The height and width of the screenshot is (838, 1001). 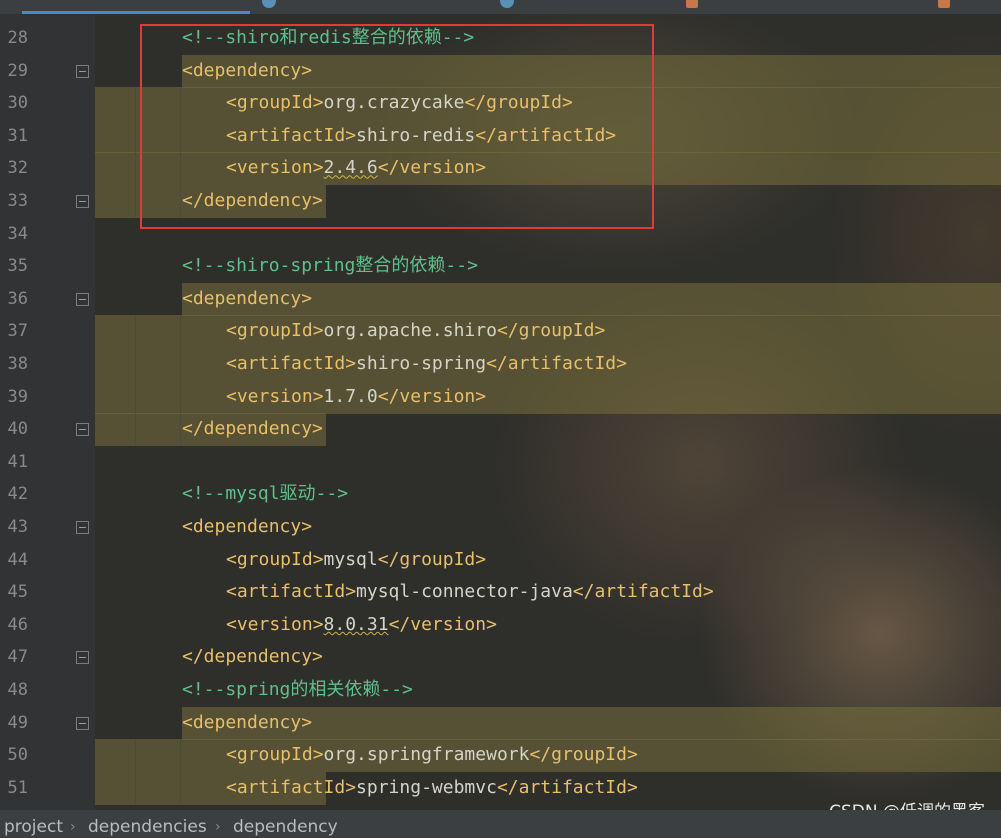 I want to click on line-number: 41, so click(x=17, y=461).